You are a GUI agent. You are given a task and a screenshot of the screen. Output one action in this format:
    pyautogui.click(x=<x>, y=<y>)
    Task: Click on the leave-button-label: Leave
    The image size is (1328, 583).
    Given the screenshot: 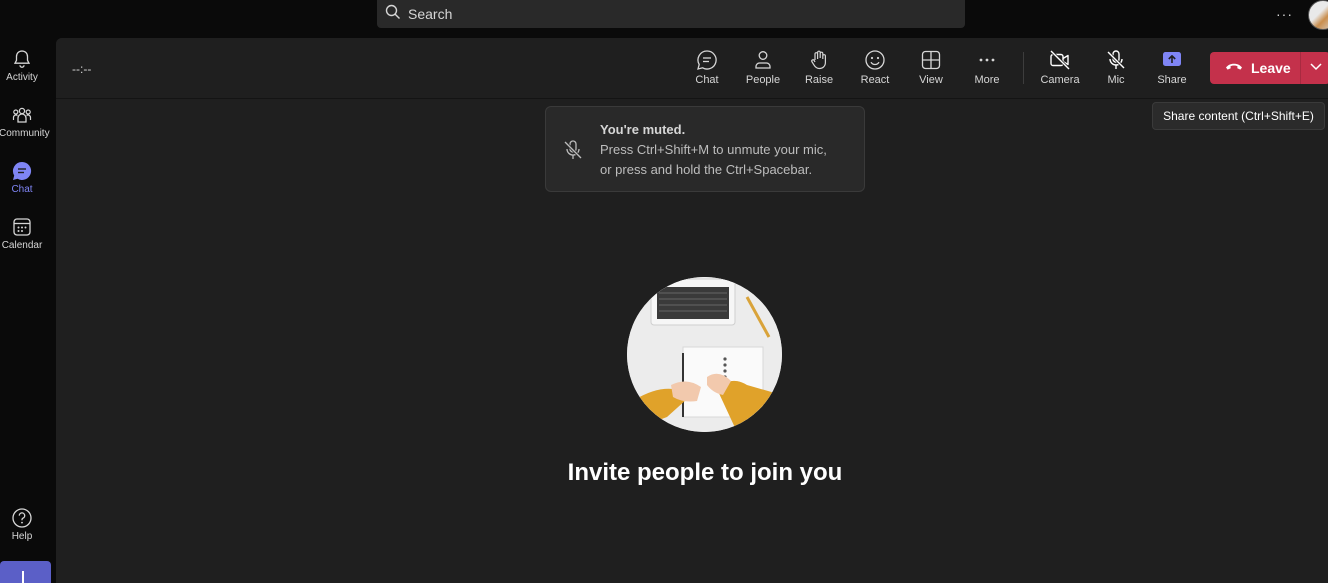 What is the action you would take?
    pyautogui.click(x=1271, y=68)
    